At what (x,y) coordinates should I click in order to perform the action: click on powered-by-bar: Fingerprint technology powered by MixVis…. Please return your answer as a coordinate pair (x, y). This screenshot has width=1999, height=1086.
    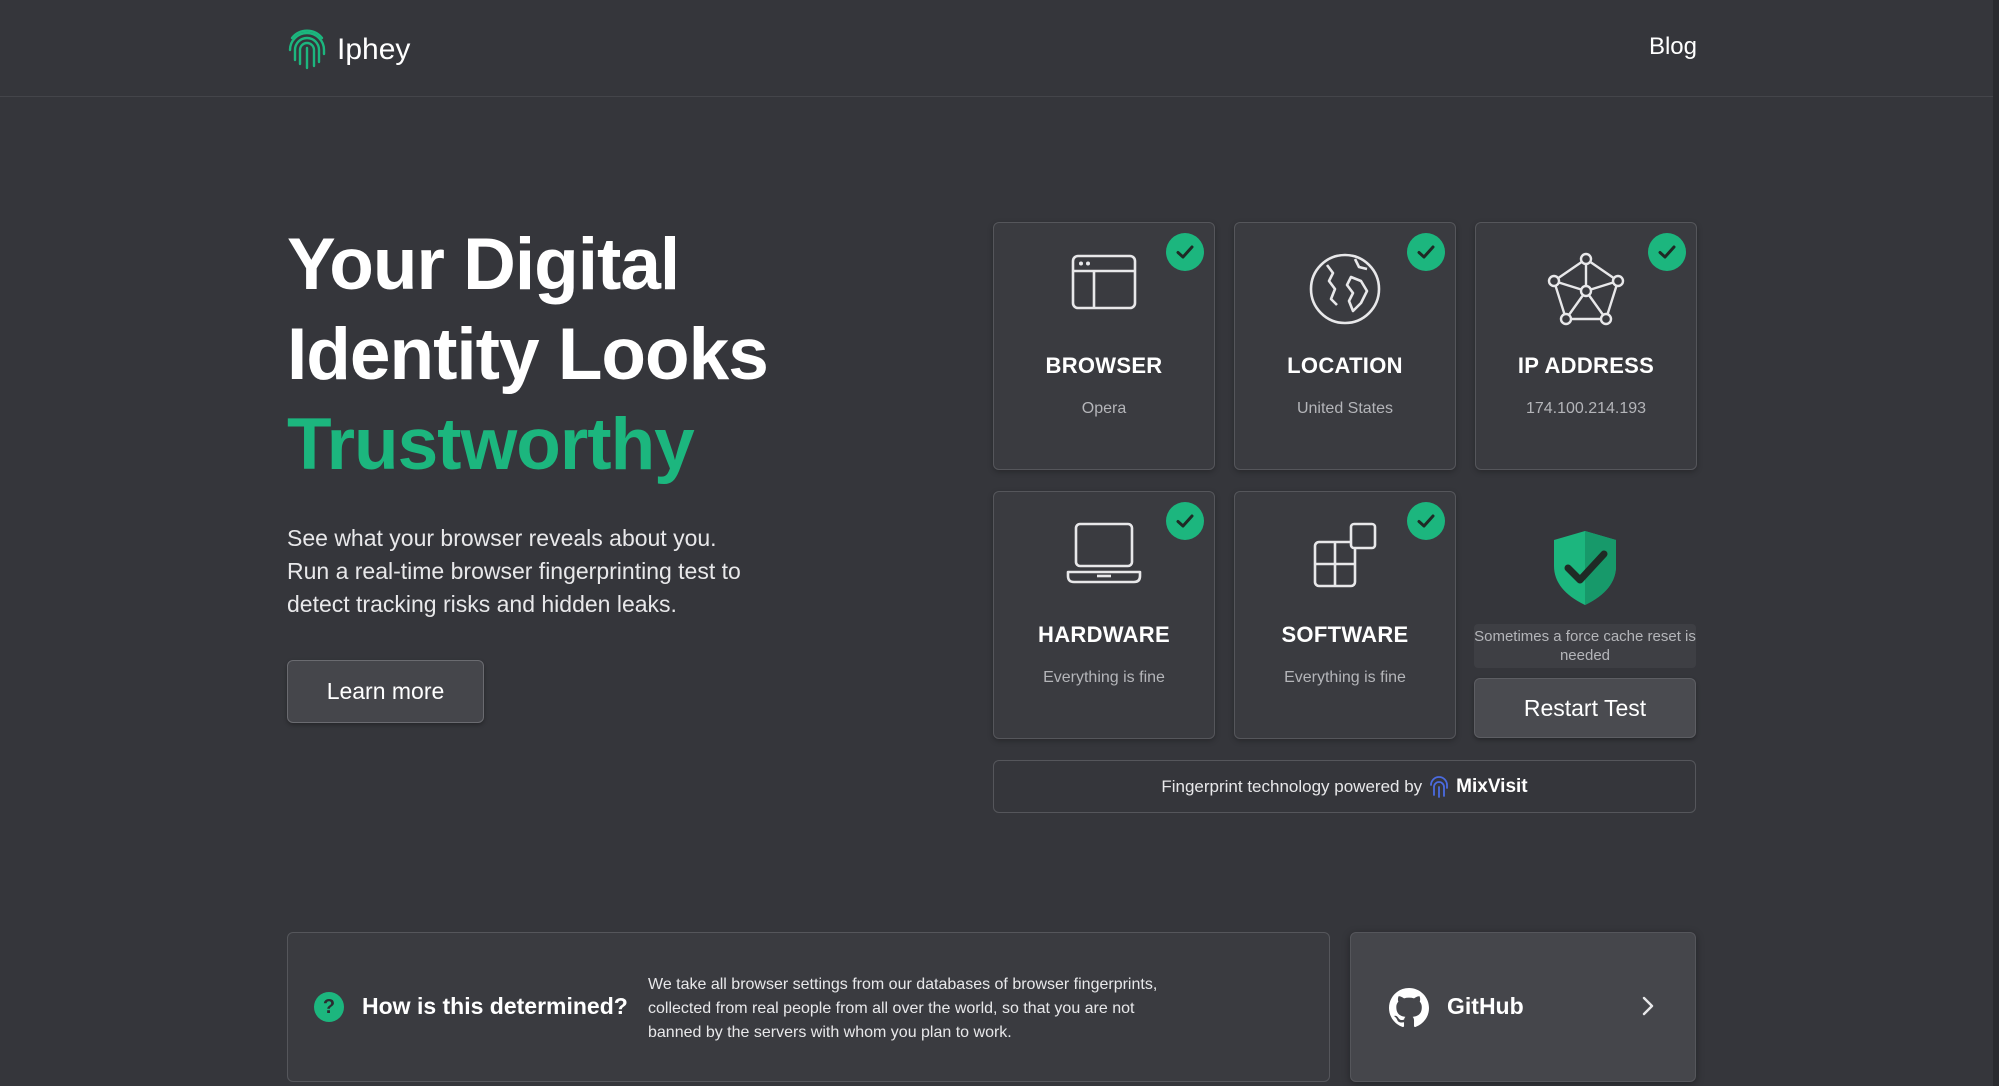
    Looking at the image, I should click on (1344, 786).